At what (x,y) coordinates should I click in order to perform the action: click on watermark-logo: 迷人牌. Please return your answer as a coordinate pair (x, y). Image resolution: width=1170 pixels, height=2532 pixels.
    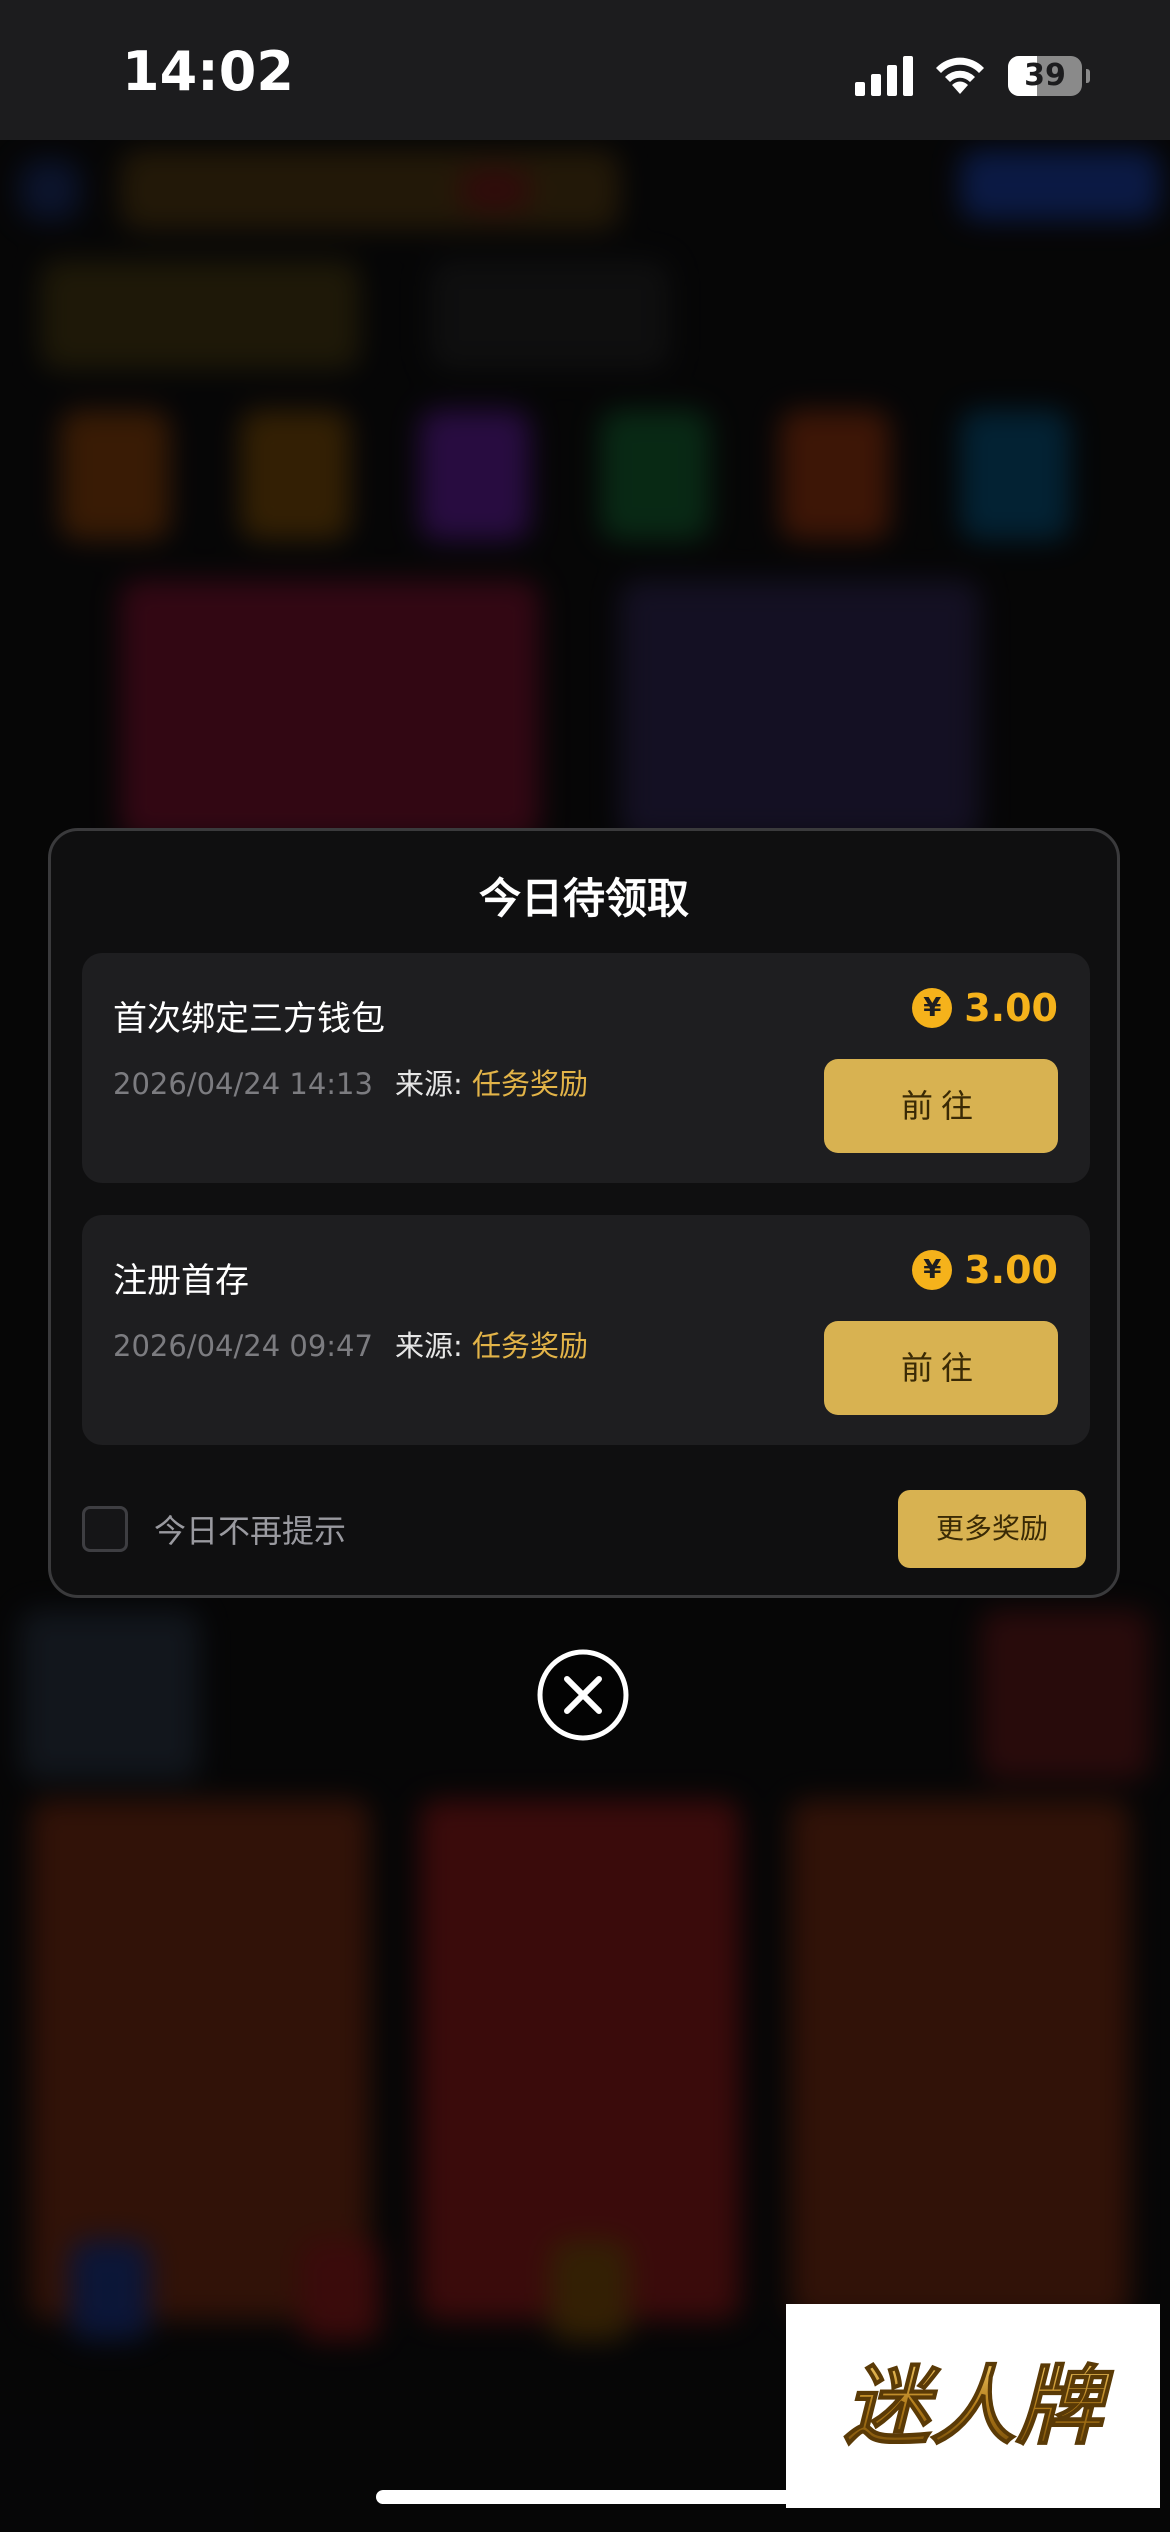
    Looking at the image, I should click on (973, 2406).